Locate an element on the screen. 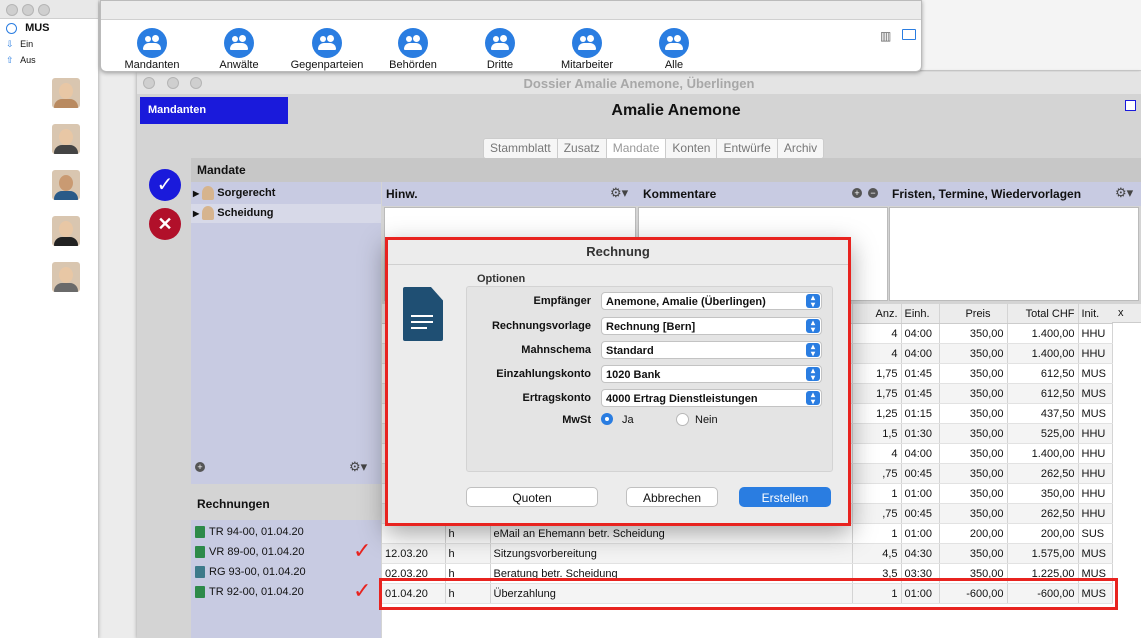  ein-item: ⇩ Ein is located at coordinates (19, 44).